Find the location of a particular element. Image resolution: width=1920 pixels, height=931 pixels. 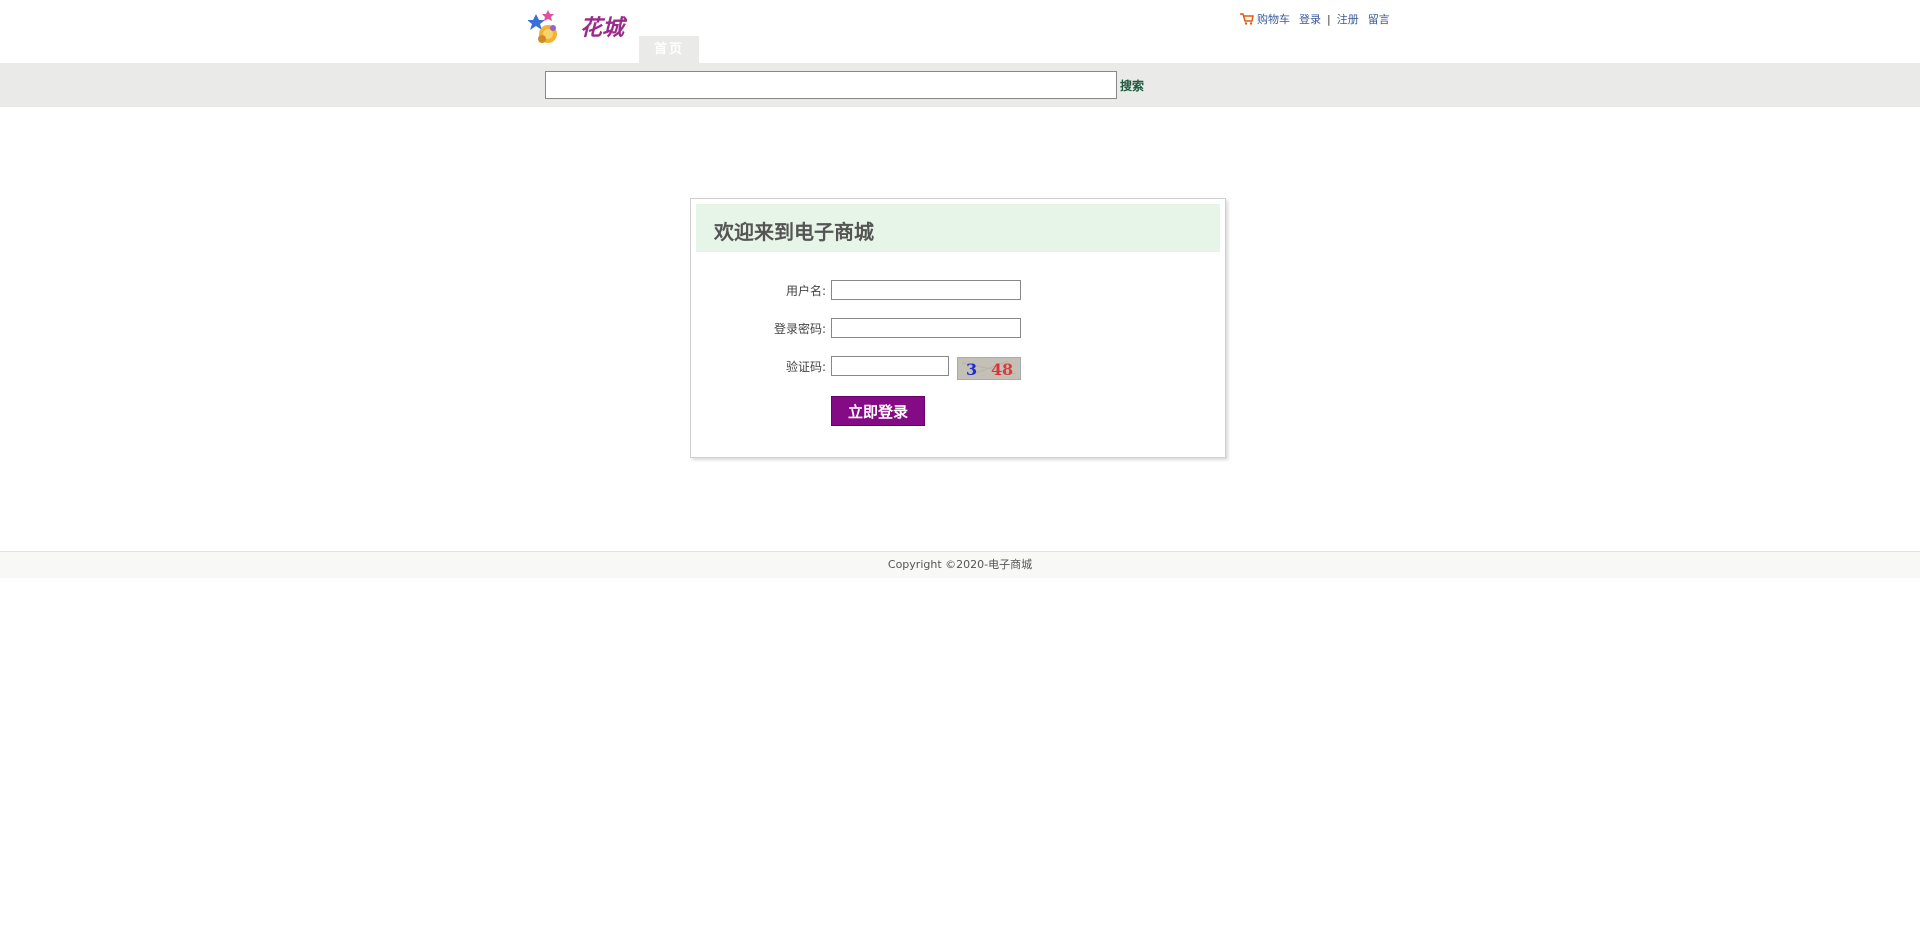

username-label: 用户名: is located at coordinates (805, 291).